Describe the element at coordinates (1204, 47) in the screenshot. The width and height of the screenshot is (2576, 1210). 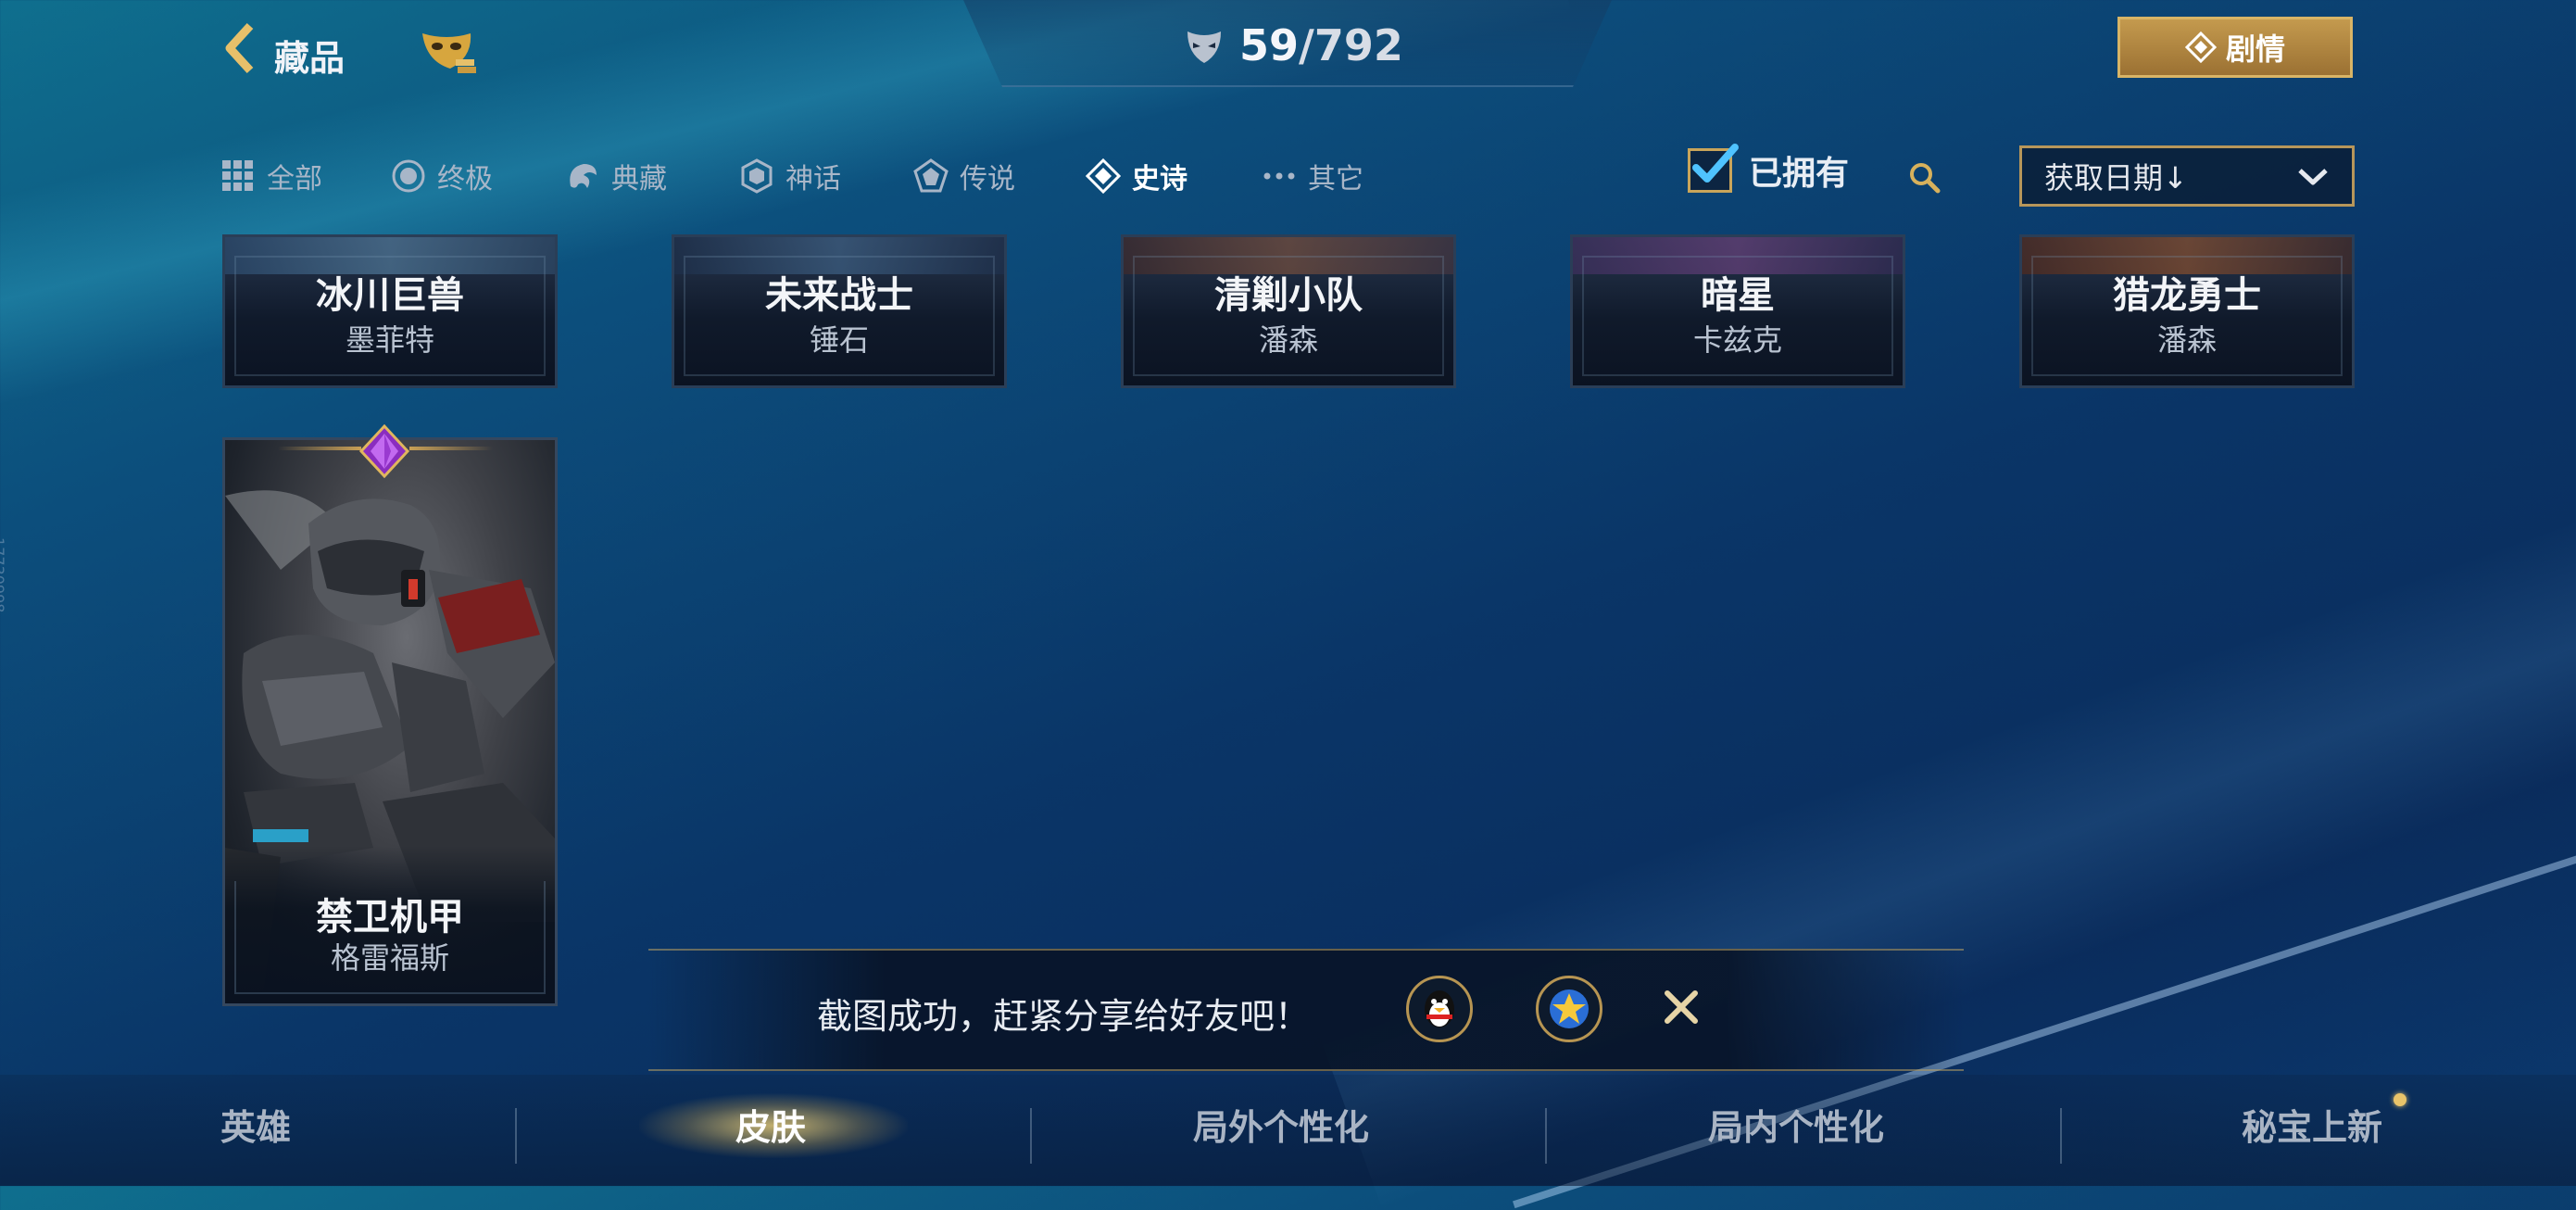
I see `mask-icon` at that location.